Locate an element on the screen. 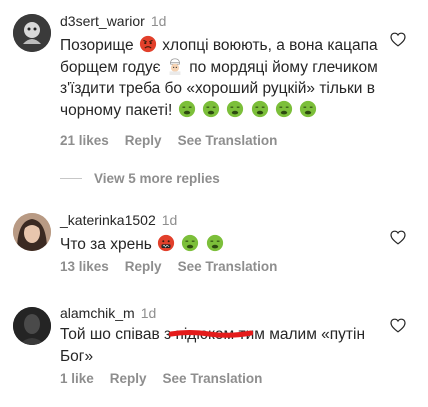 The image size is (428, 407). comment-username: alamchik_m 1d is located at coordinates (108, 313).